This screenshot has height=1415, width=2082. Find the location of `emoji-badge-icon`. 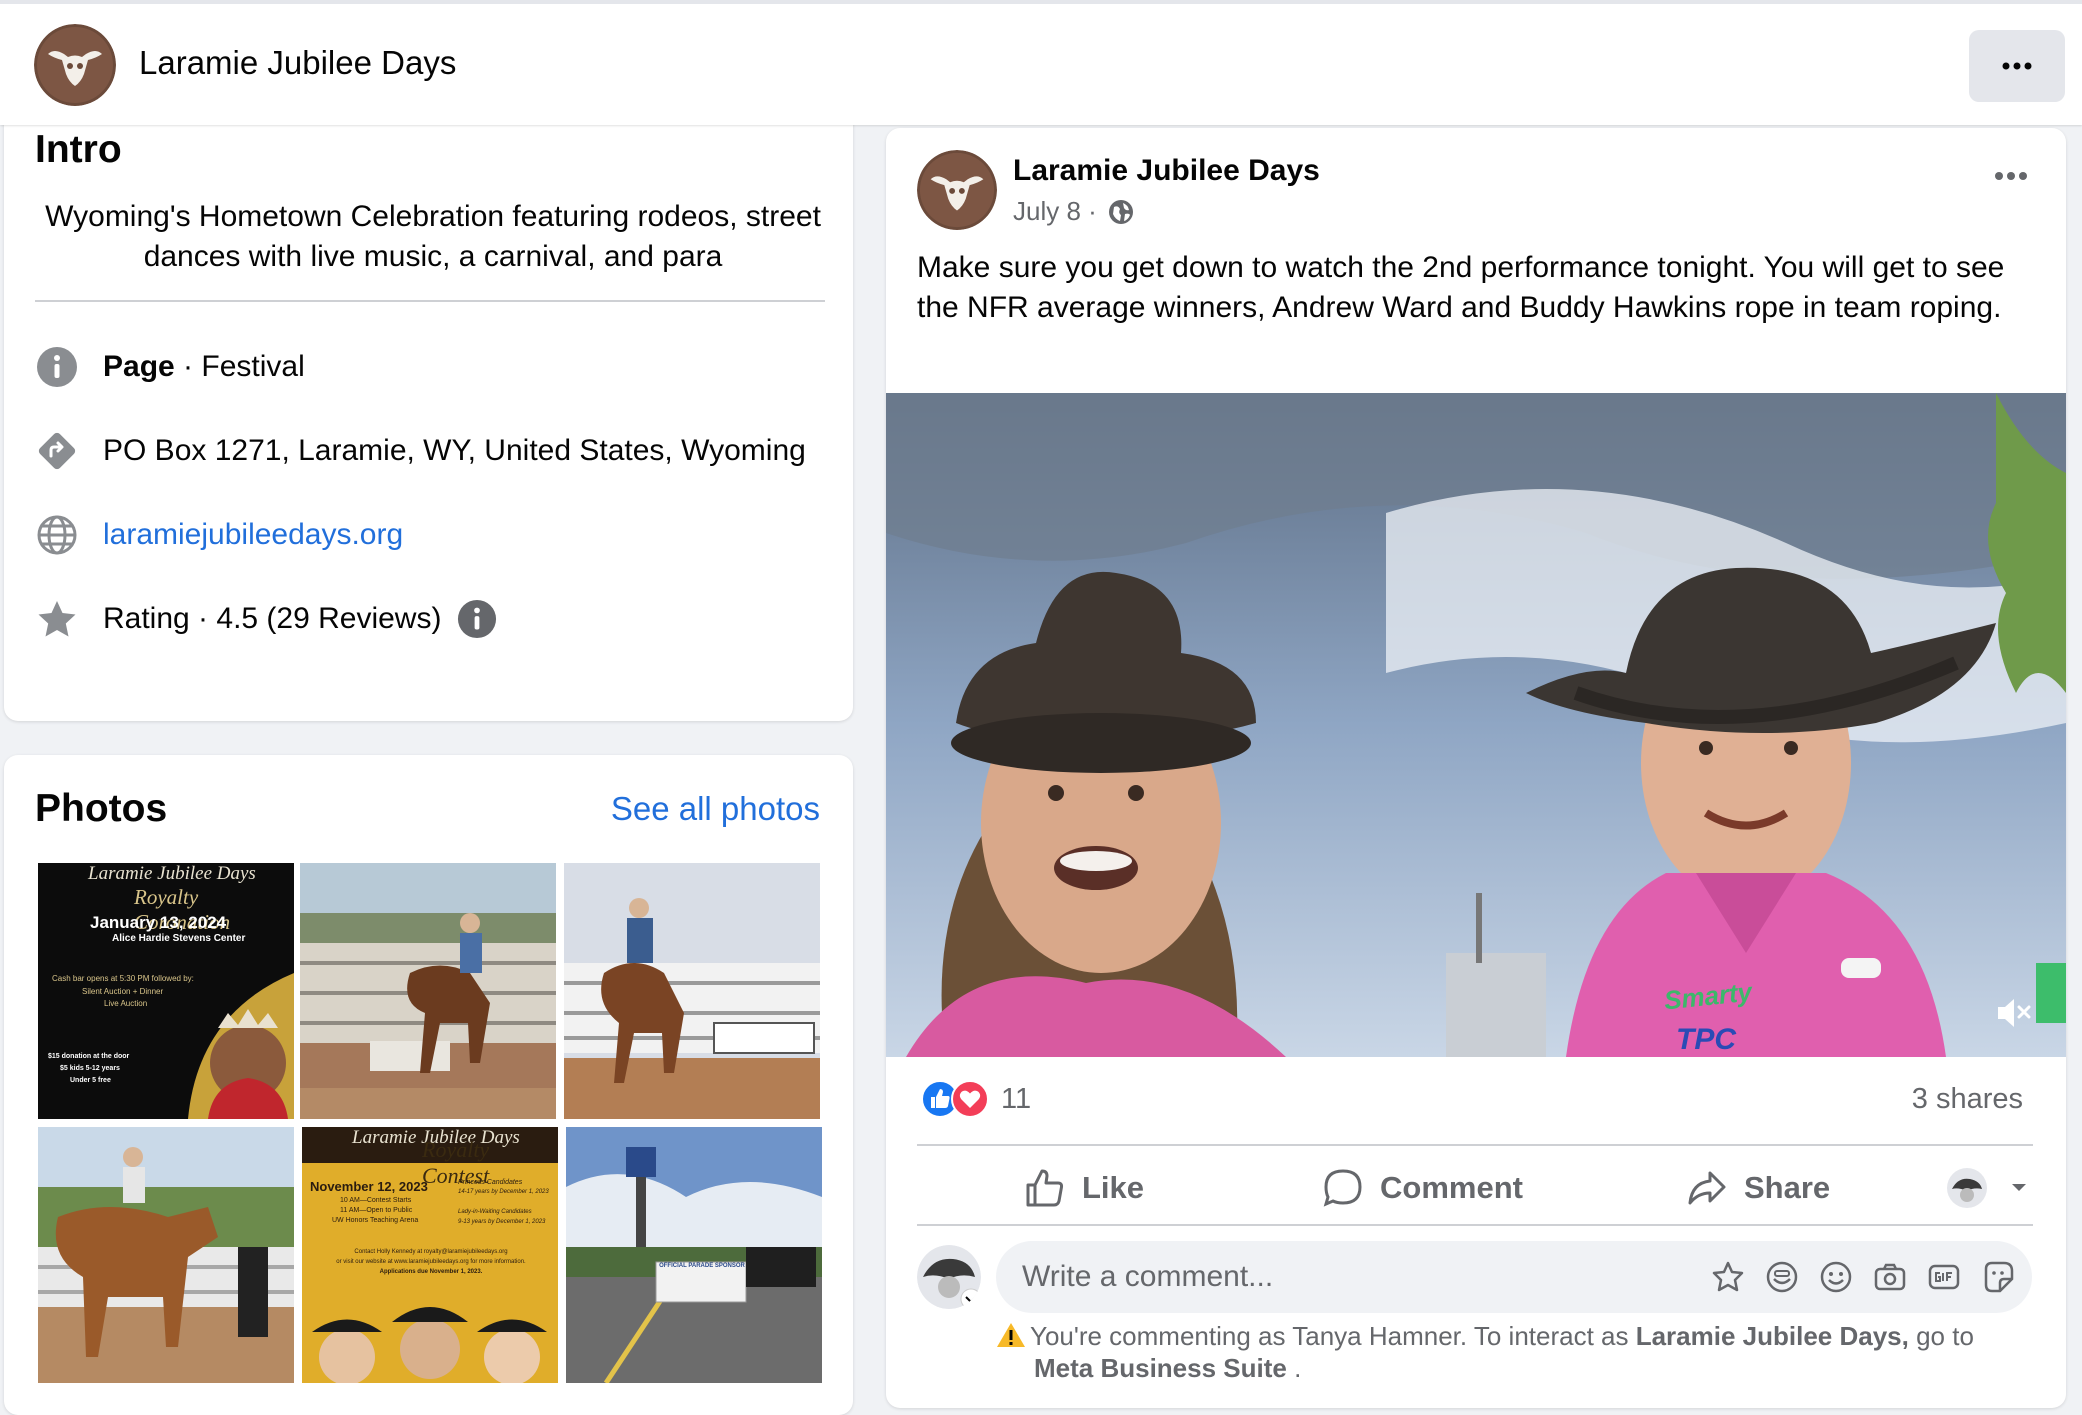

emoji-badge-icon is located at coordinates (1782, 1277).